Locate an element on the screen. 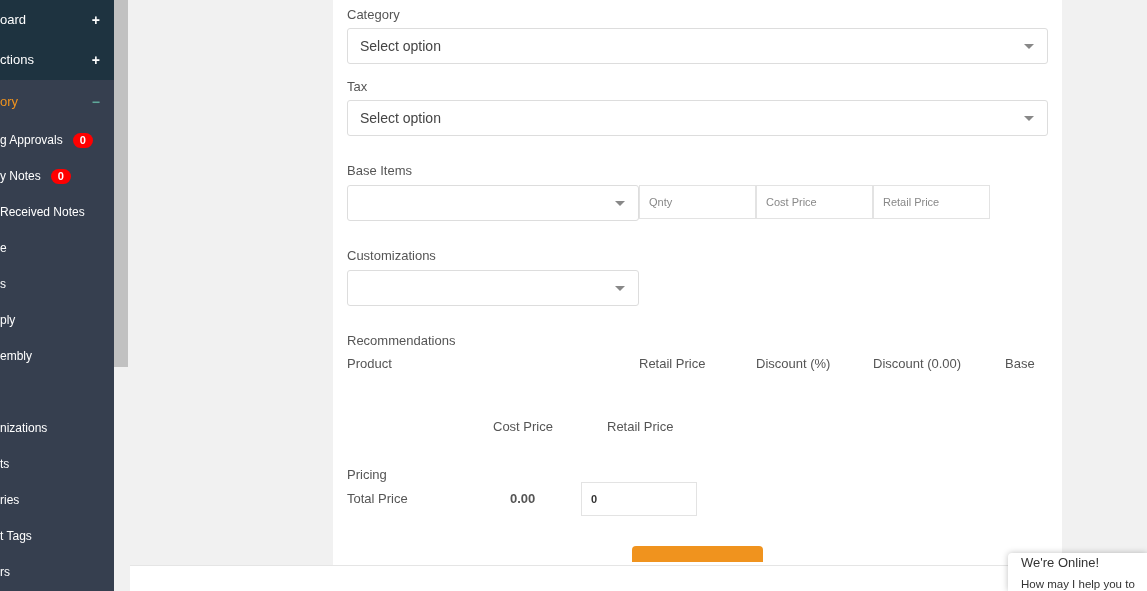 The height and width of the screenshot is (591, 1147). field-label: Total Price is located at coordinates (378, 499).